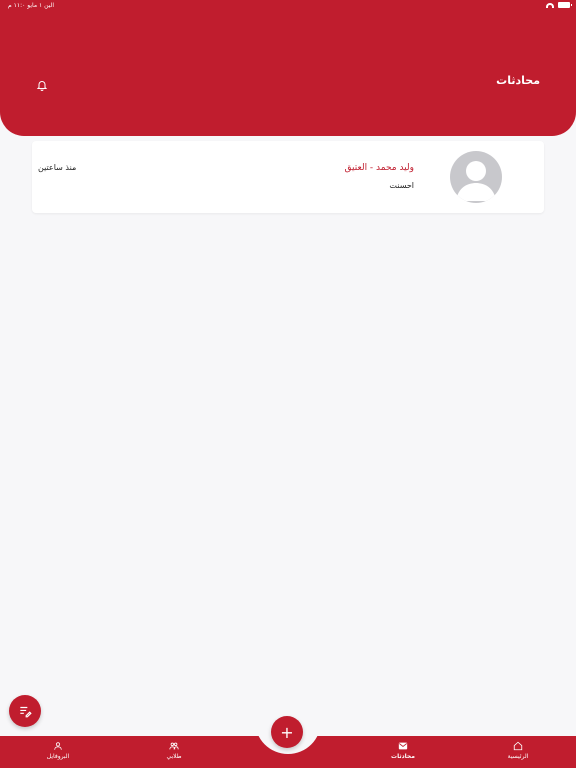 This screenshot has width=576, height=768. I want to click on status-bar: الين ١ مايو ١١:٠ م, so click(288, 6).